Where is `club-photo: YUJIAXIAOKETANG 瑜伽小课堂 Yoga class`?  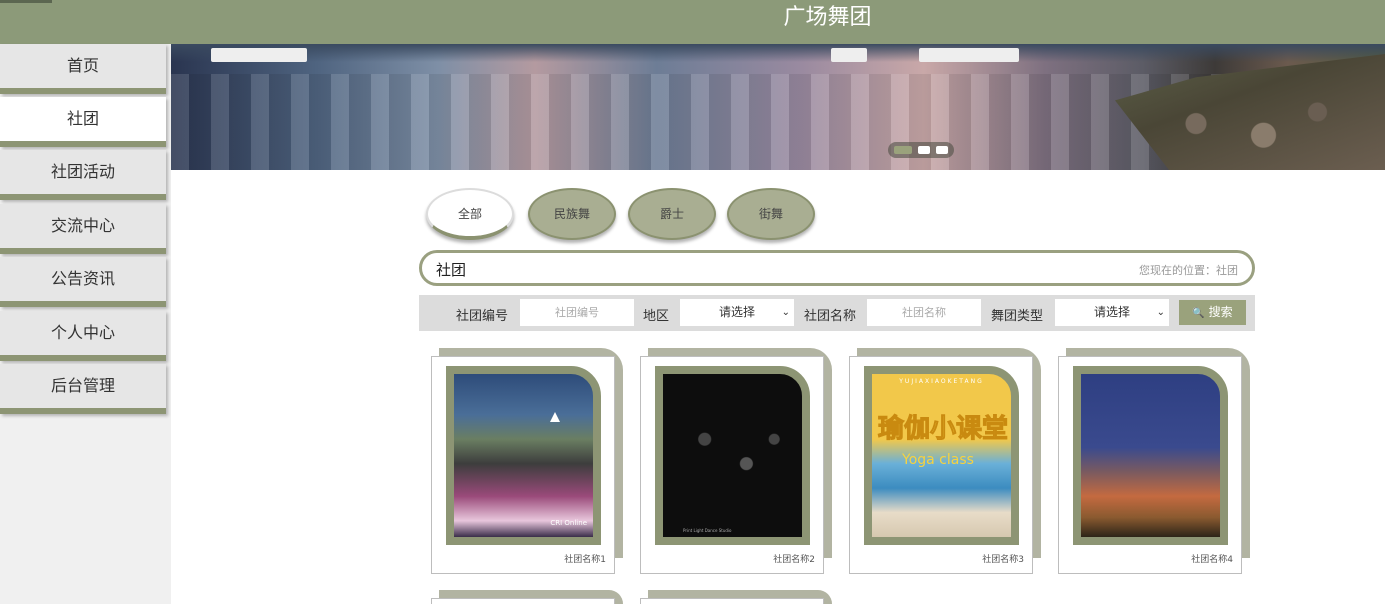
club-photo: YUJIAXIAOKETANG 瑜伽小课堂 Yoga class is located at coordinates (941, 455).